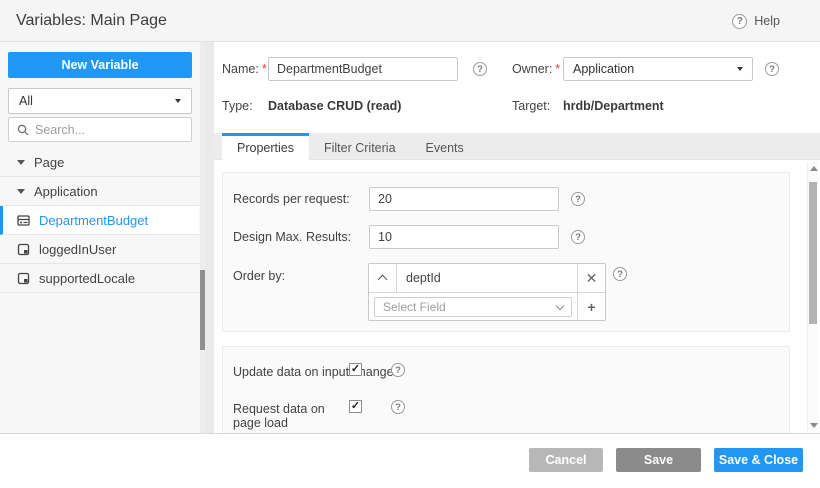 Image resolution: width=820 pixels, height=488 pixels. What do you see at coordinates (115, 129) in the screenshot?
I see `search-input` at bounding box center [115, 129].